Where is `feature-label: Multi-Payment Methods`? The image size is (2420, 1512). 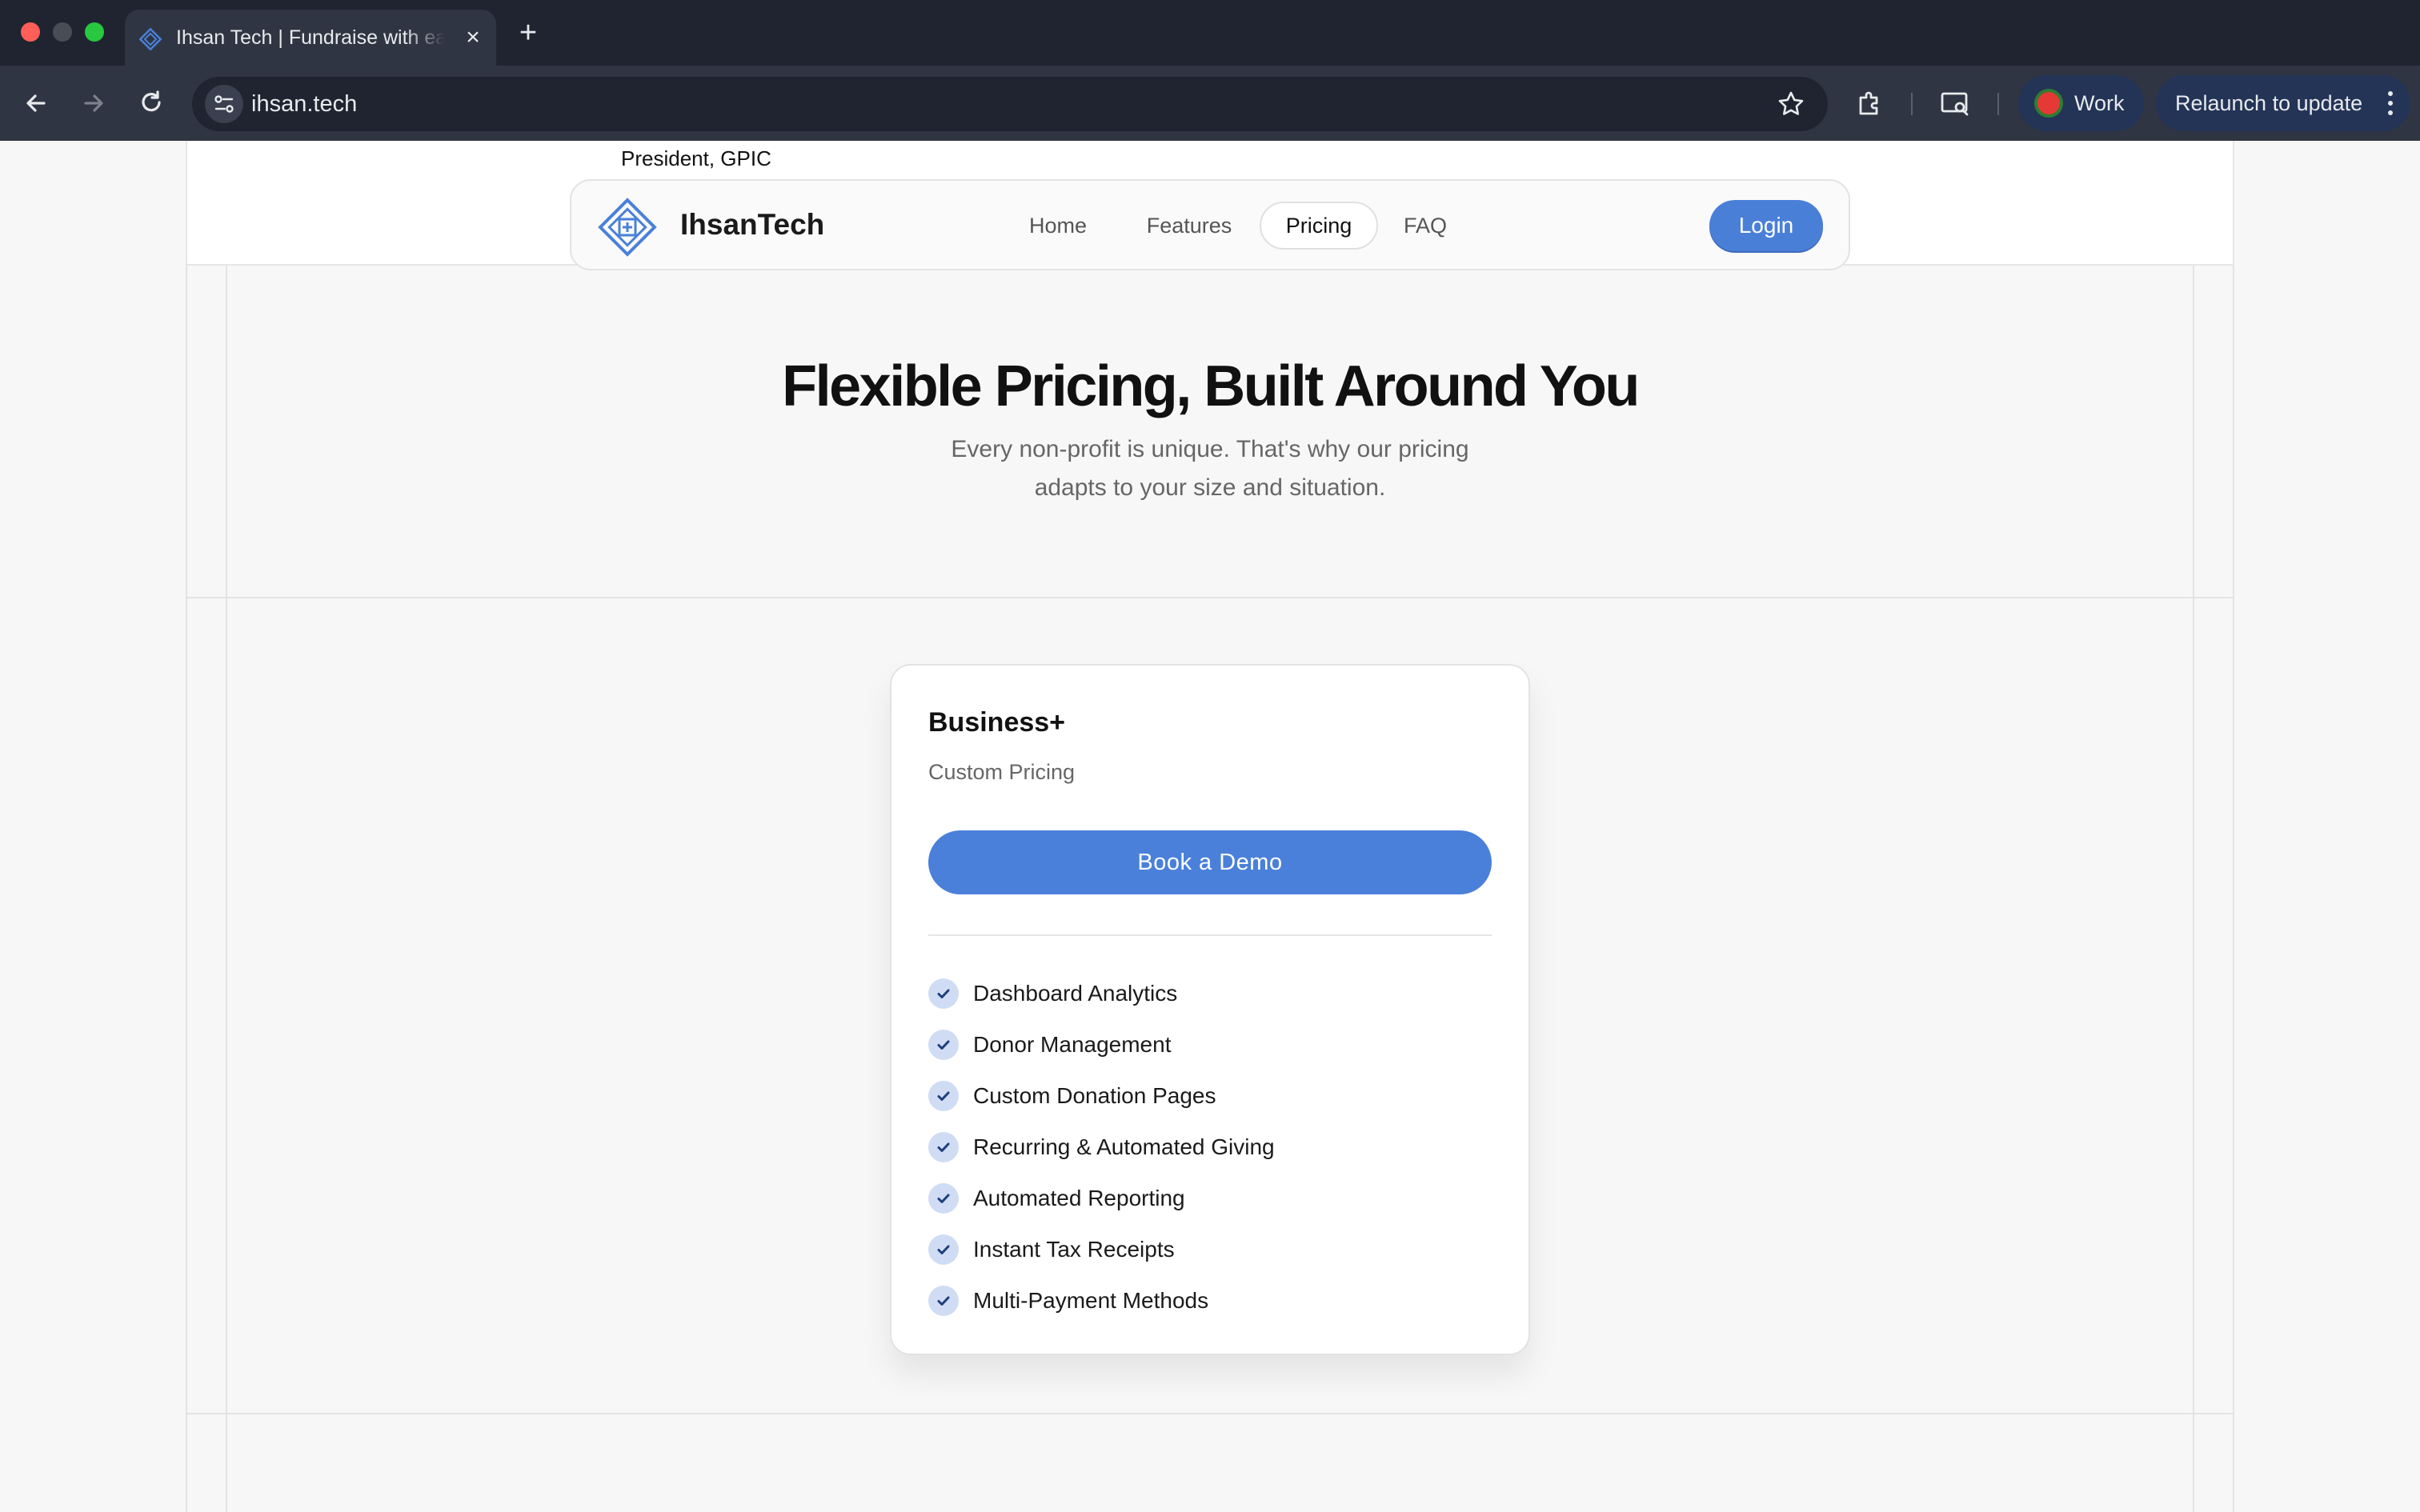 feature-label: Multi-Payment Methods is located at coordinates (1091, 1300).